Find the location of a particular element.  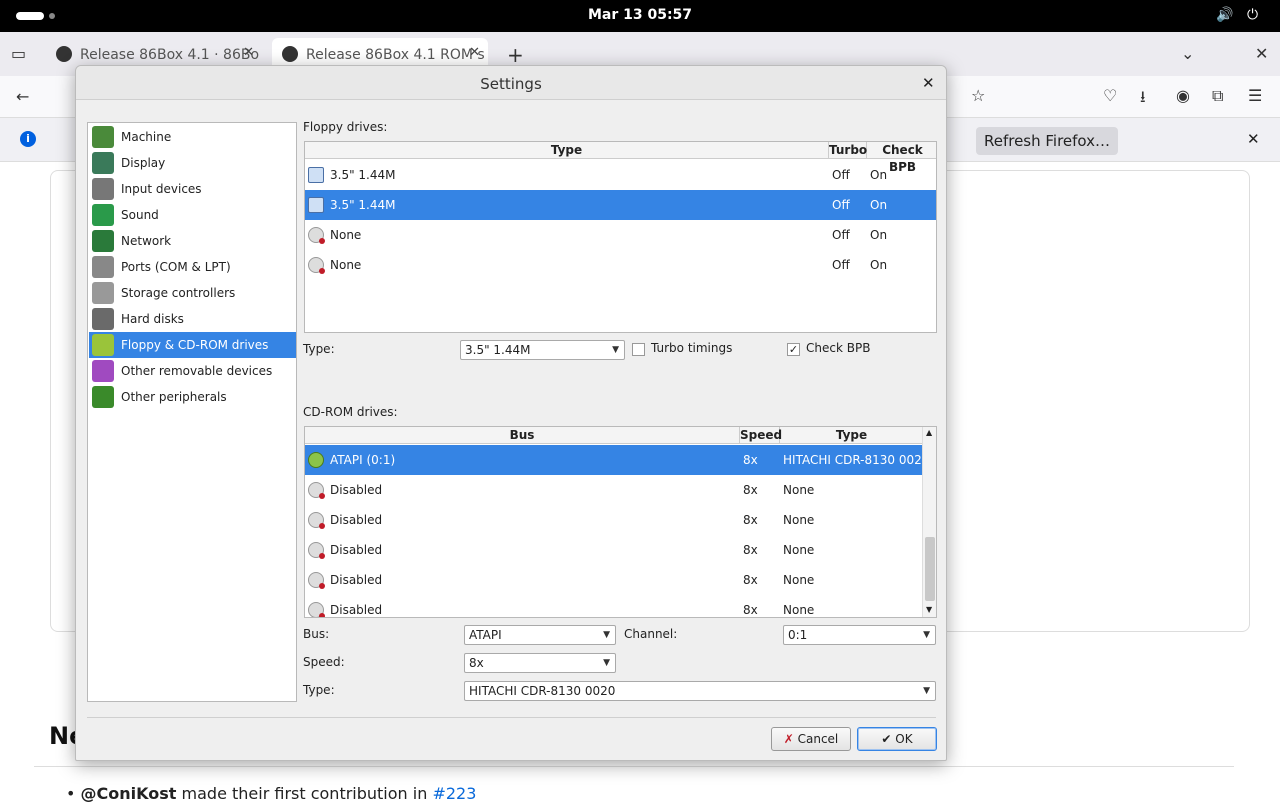

column-header-check-bpb: Check BPB is located at coordinates (901, 158).